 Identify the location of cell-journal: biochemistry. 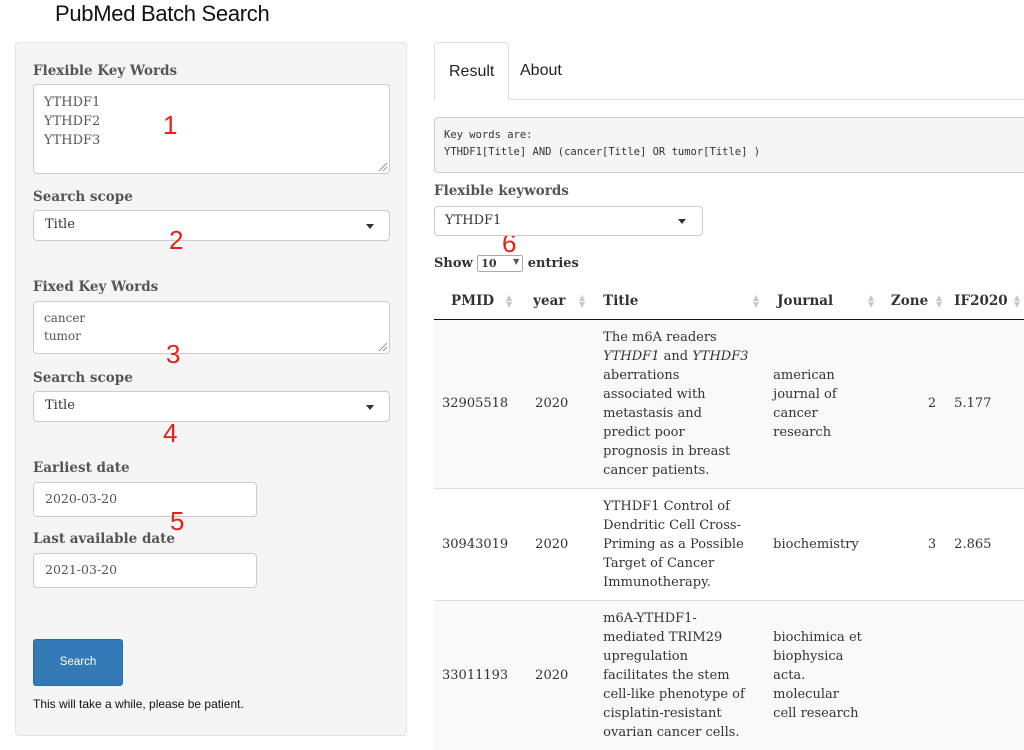
(821, 543).